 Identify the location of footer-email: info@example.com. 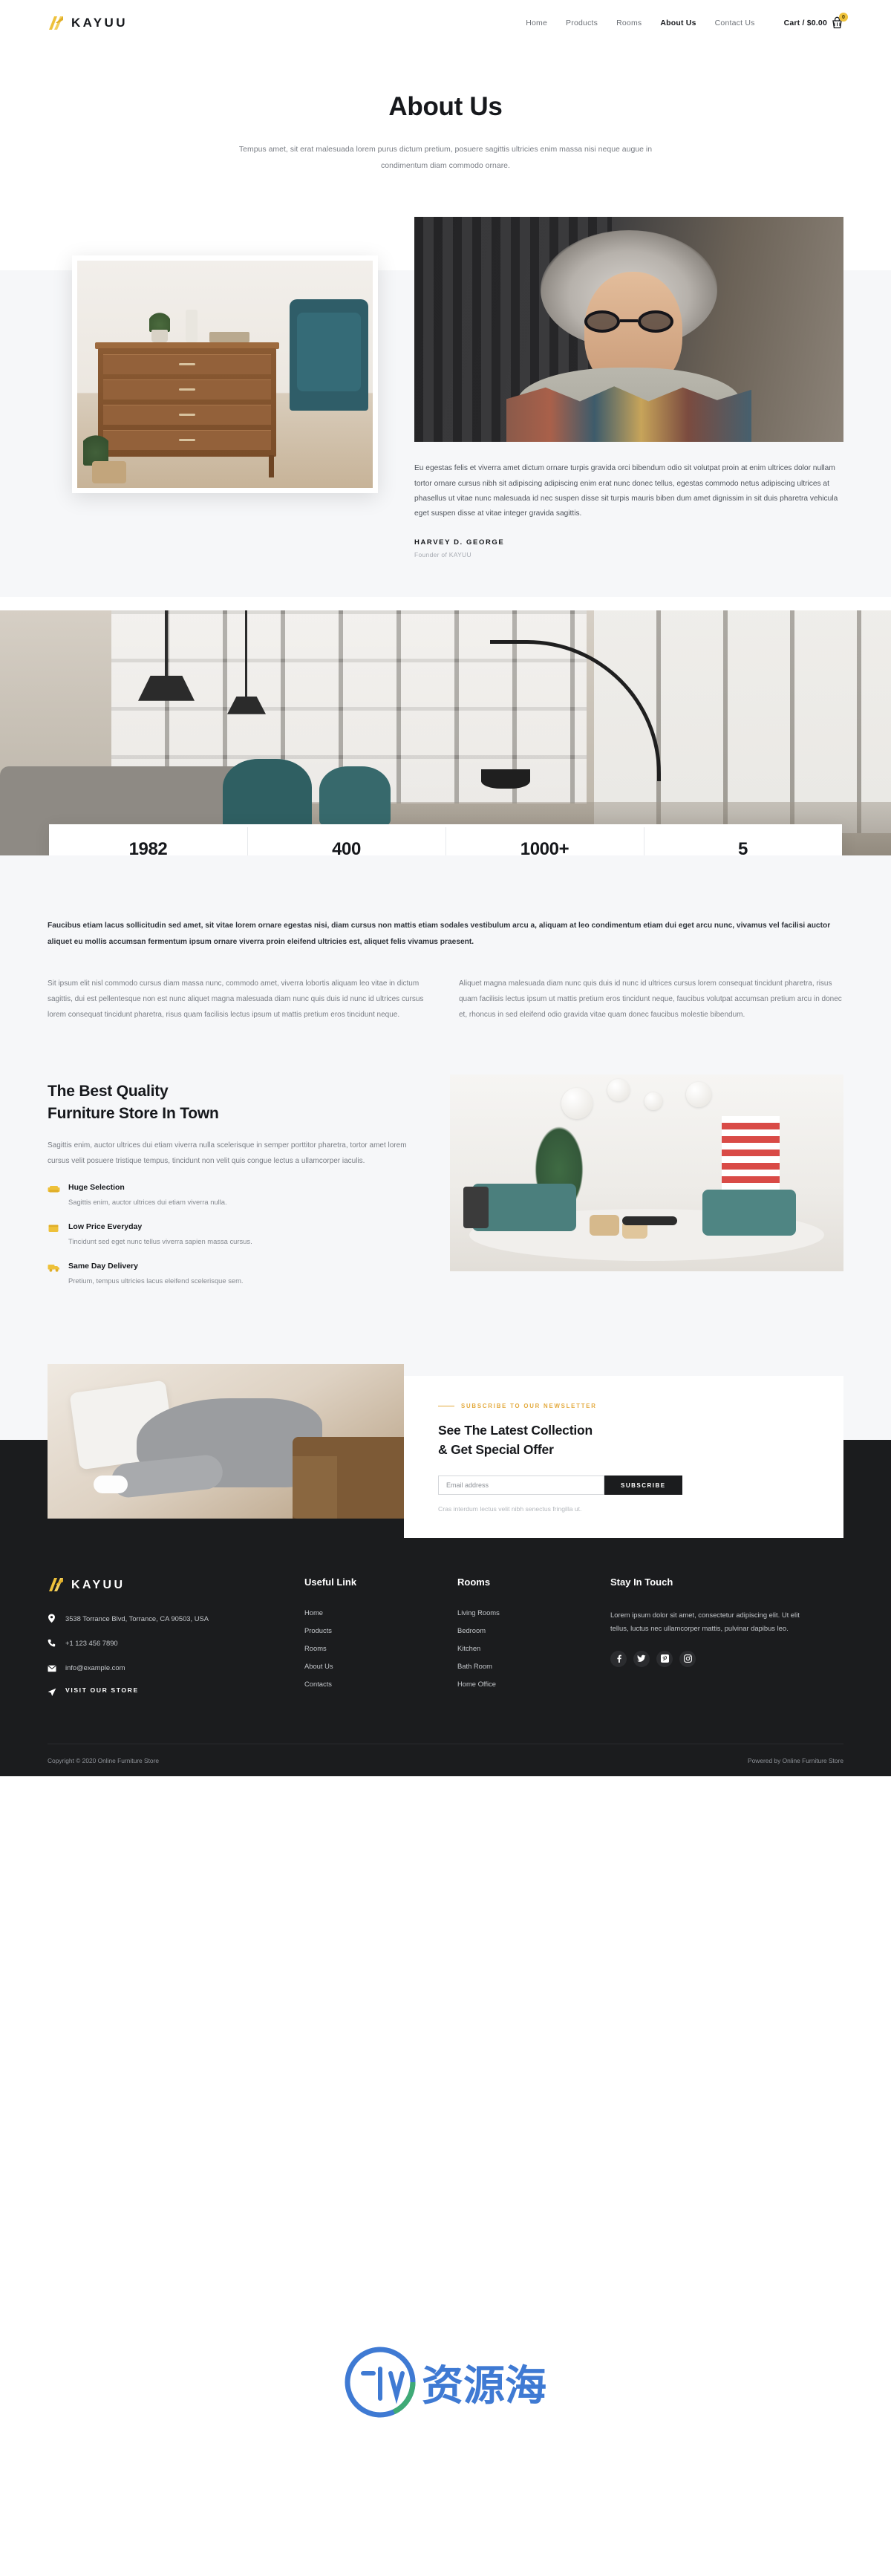
(95, 1667).